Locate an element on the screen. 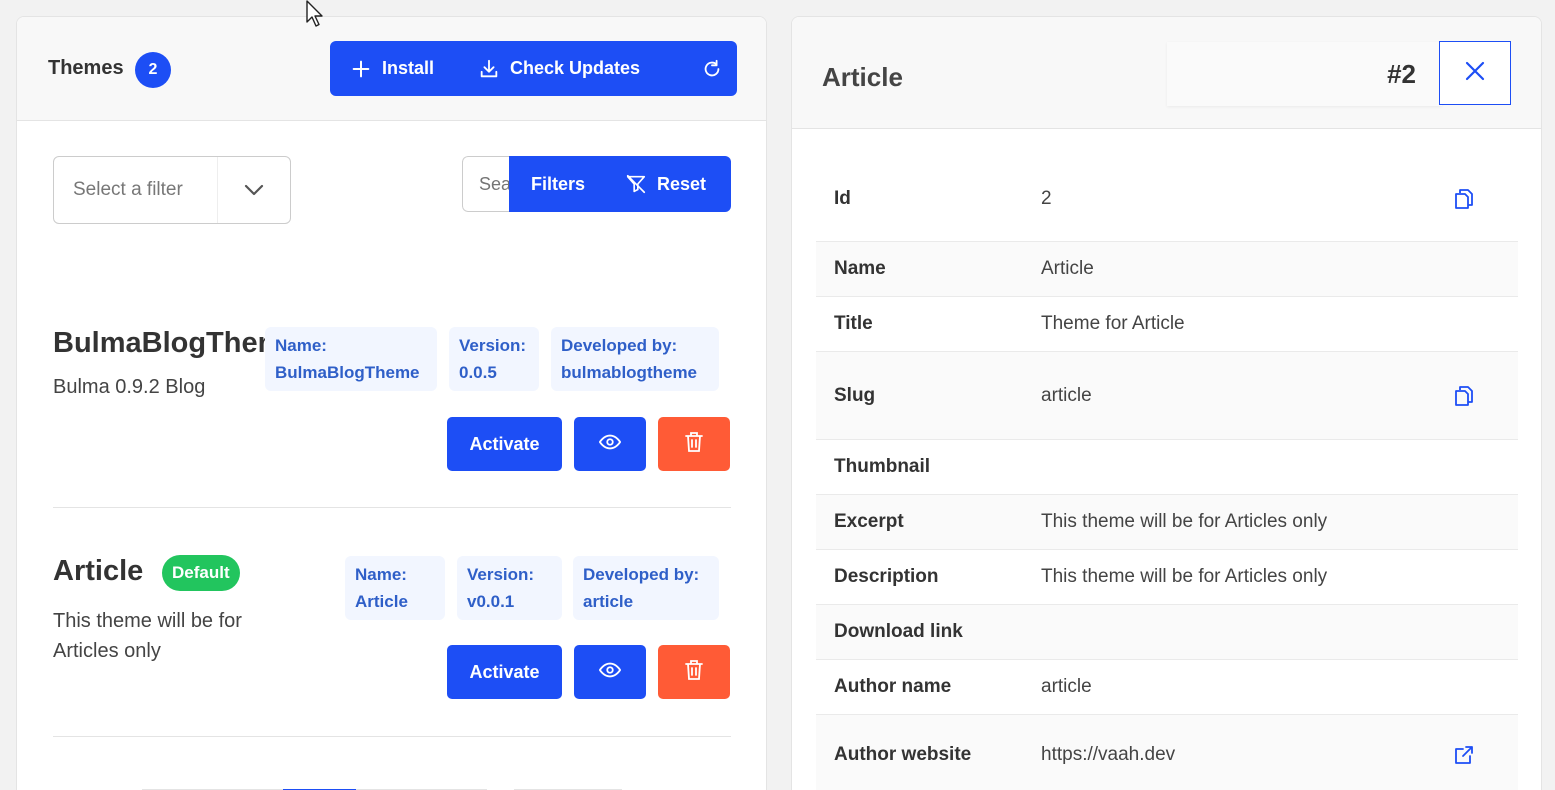 This screenshot has width=1555, height=790. reset-button: Reset is located at coordinates (669, 184).